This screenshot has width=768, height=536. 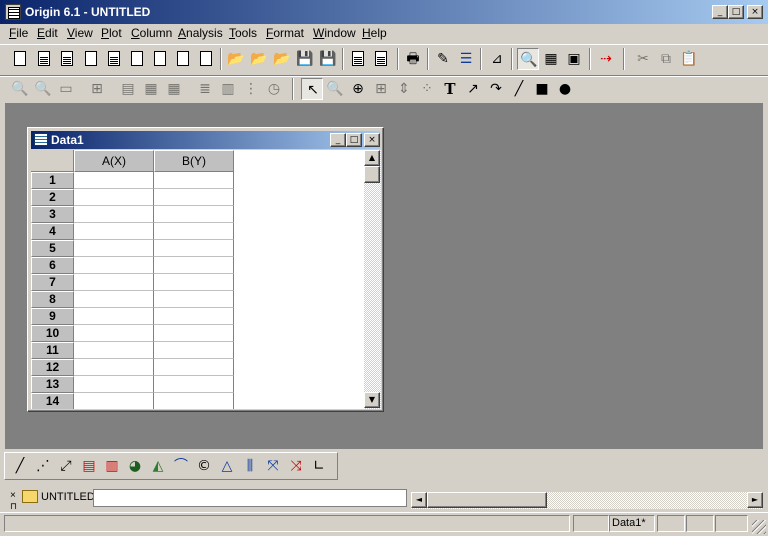 I want to click on line-symbol-plot-icon: ⤢, so click(x=66, y=466).